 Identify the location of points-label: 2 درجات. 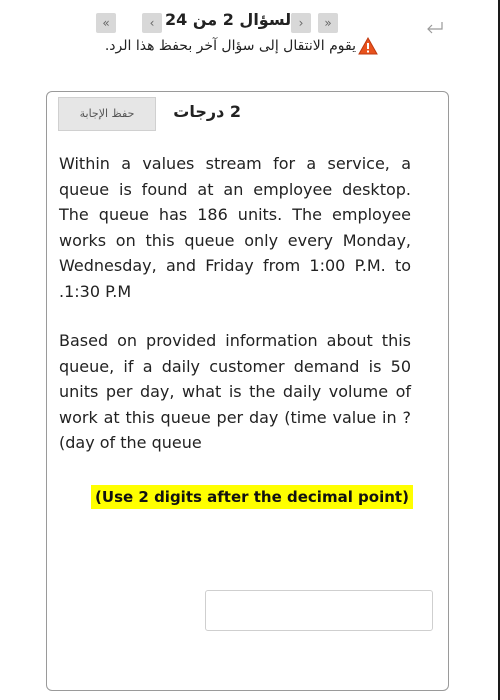
(207, 111).